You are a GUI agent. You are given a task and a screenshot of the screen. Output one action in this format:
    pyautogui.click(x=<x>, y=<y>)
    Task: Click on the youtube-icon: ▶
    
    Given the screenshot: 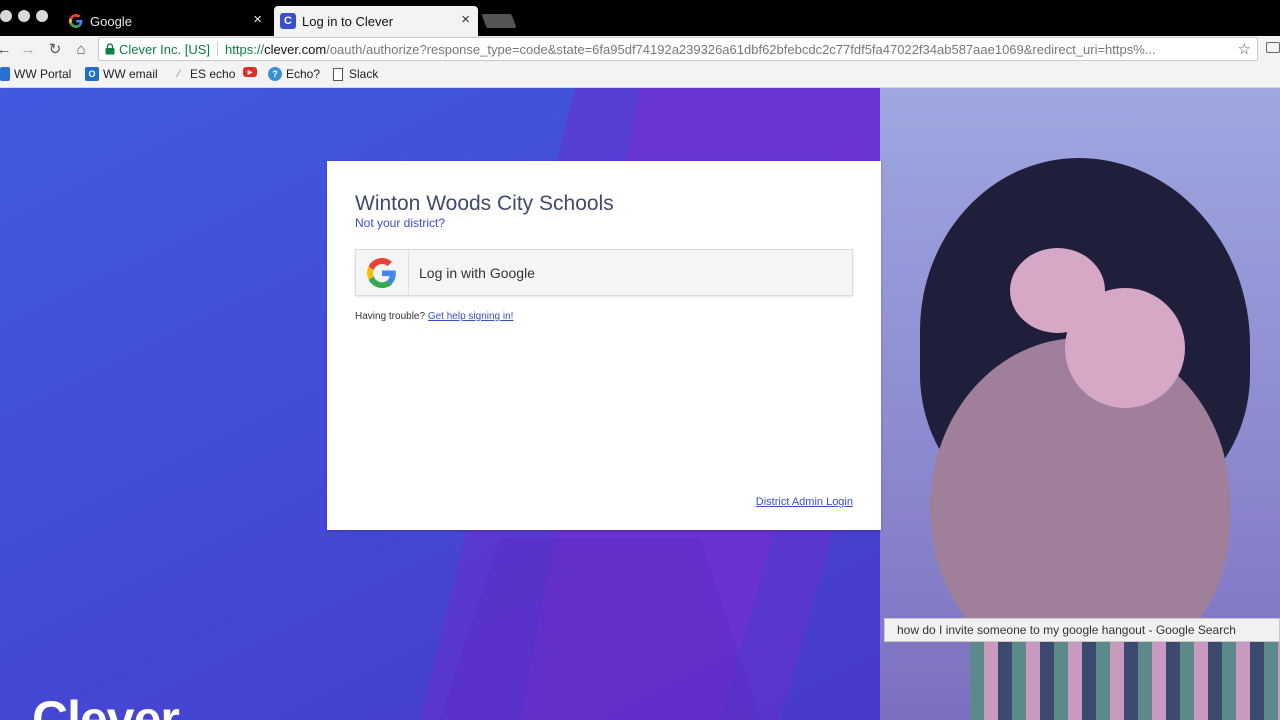 What is the action you would take?
    pyautogui.click(x=250, y=72)
    